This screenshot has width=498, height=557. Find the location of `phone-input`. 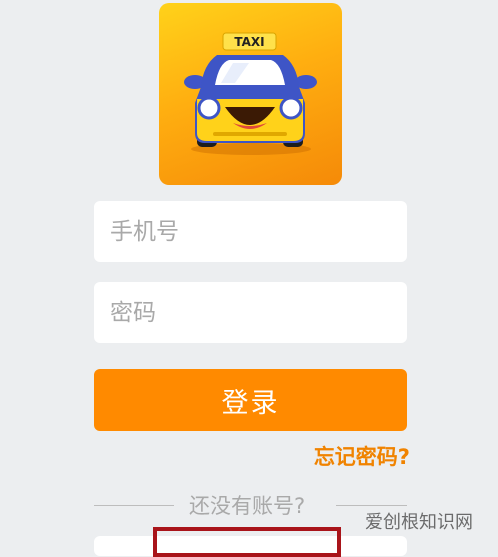

phone-input is located at coordinates (250, 231).